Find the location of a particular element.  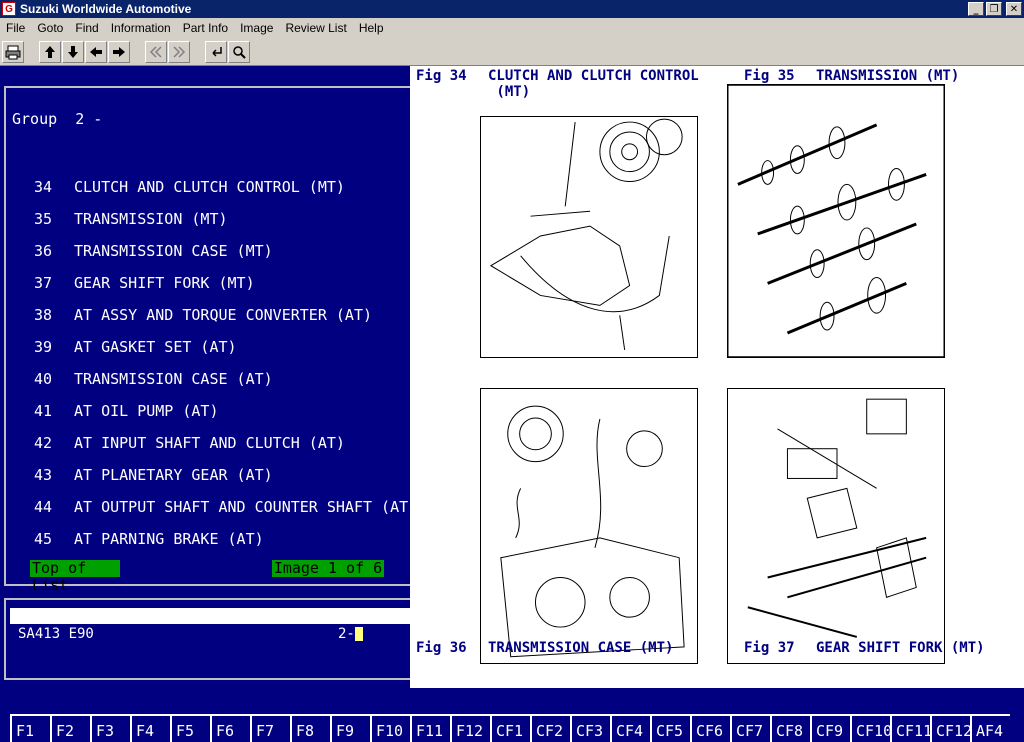

fig34-number: Fig 34 is located at coordinates (441, 76).